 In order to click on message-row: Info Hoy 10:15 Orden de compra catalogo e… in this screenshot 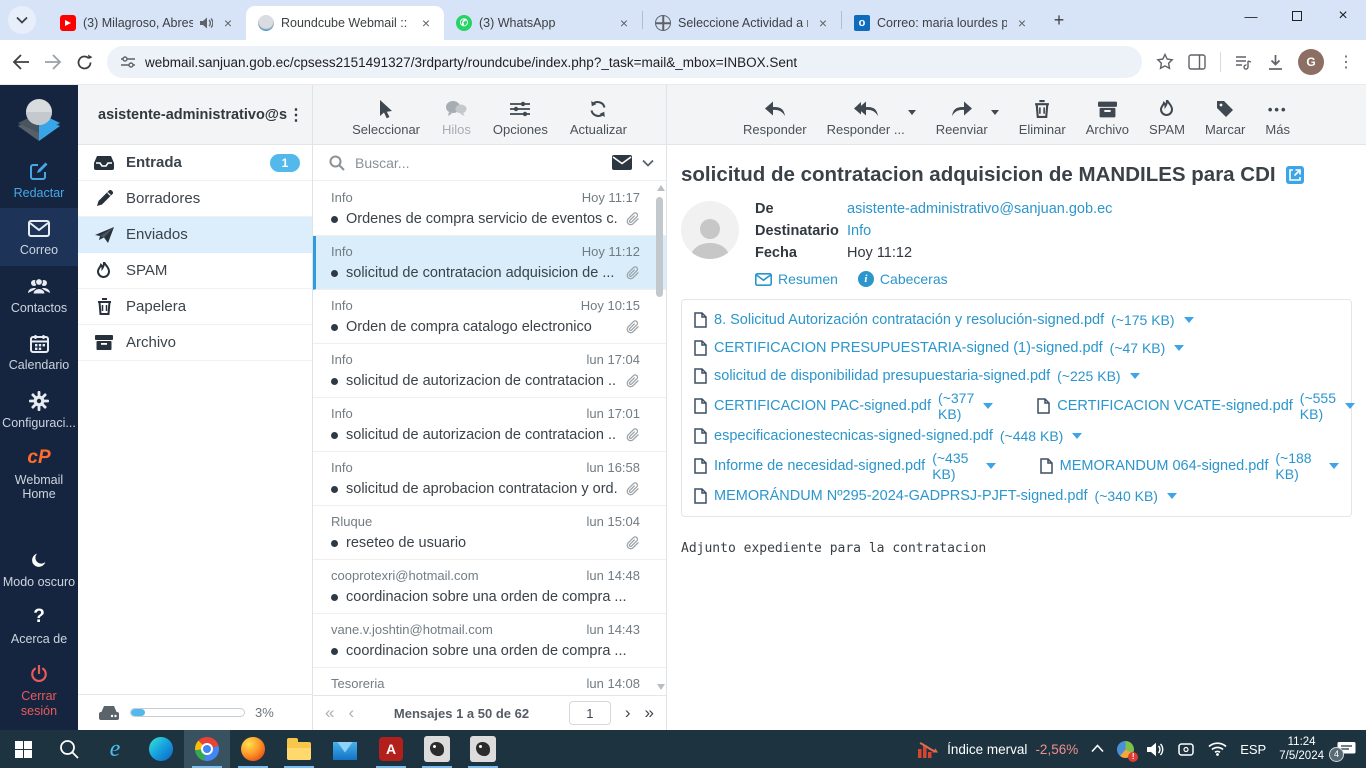, I will do `click(489, 317)`.